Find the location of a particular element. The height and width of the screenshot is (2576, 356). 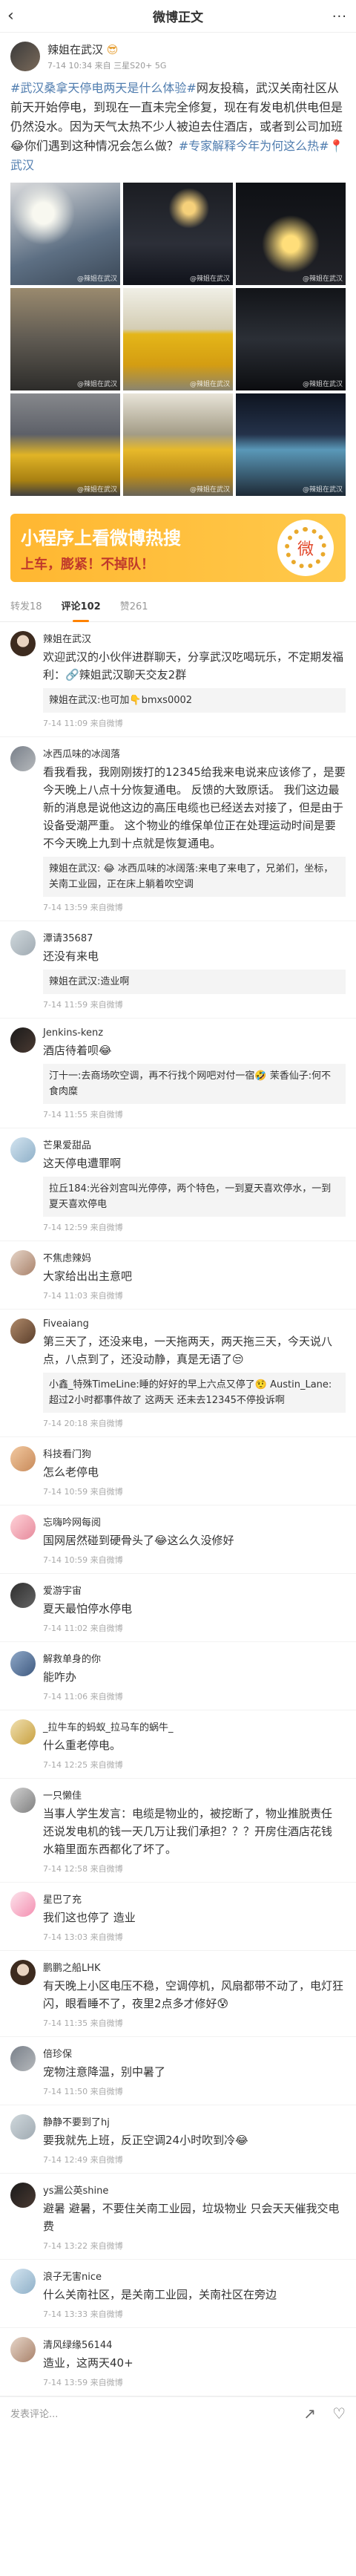

comment-timestamp: 7-14 11:02 来自微博 is located at coordinates (83, 1629).